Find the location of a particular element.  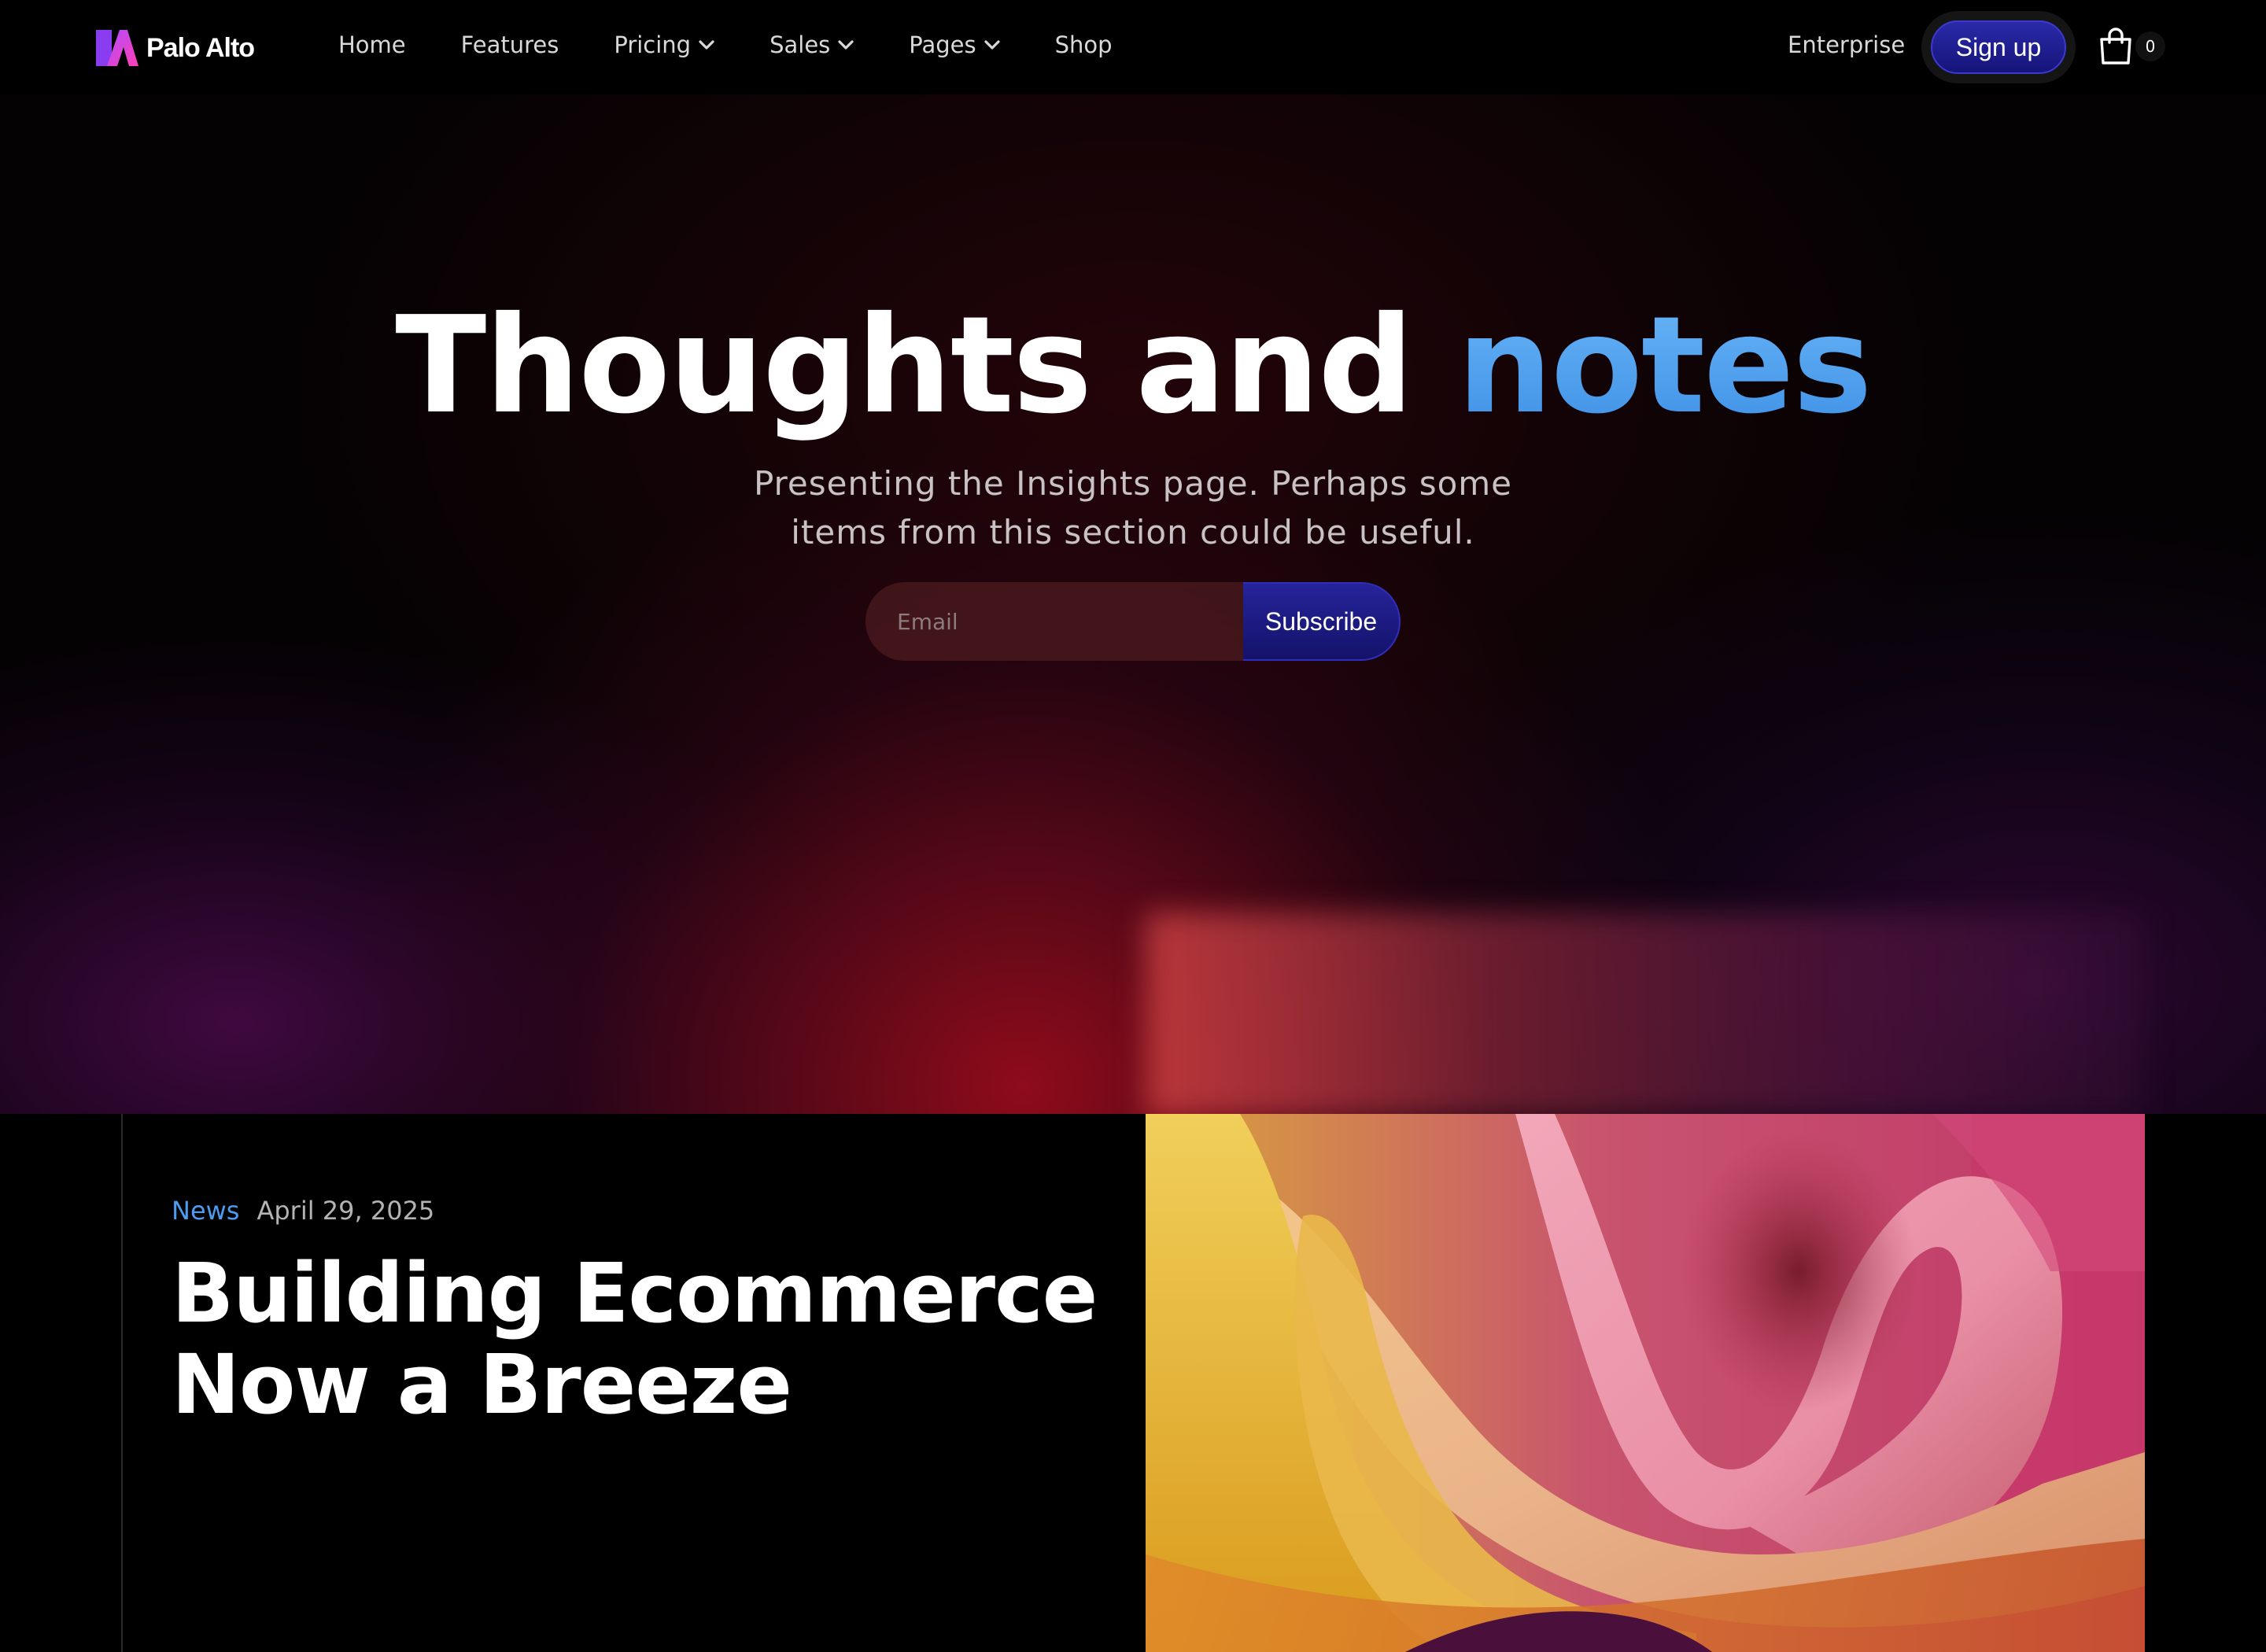

nav-item-features: Features is located at coordinates (510, 44).